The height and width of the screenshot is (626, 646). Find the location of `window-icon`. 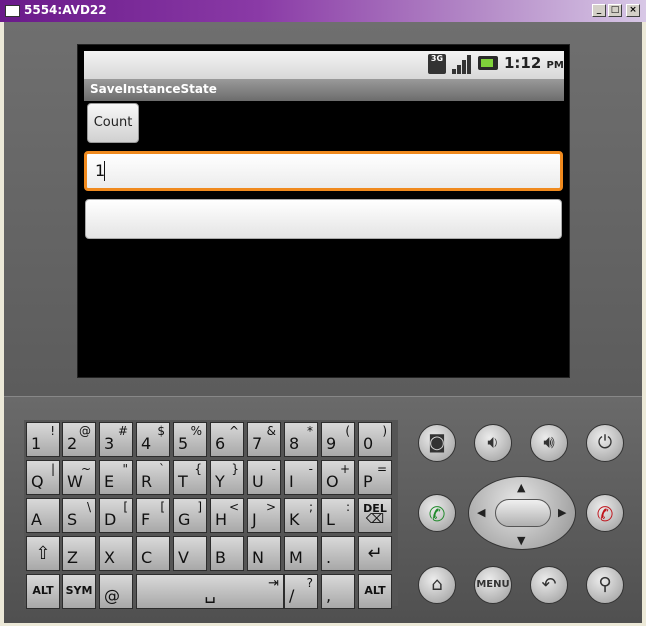

window-icon is located at coordinates (12, 11).